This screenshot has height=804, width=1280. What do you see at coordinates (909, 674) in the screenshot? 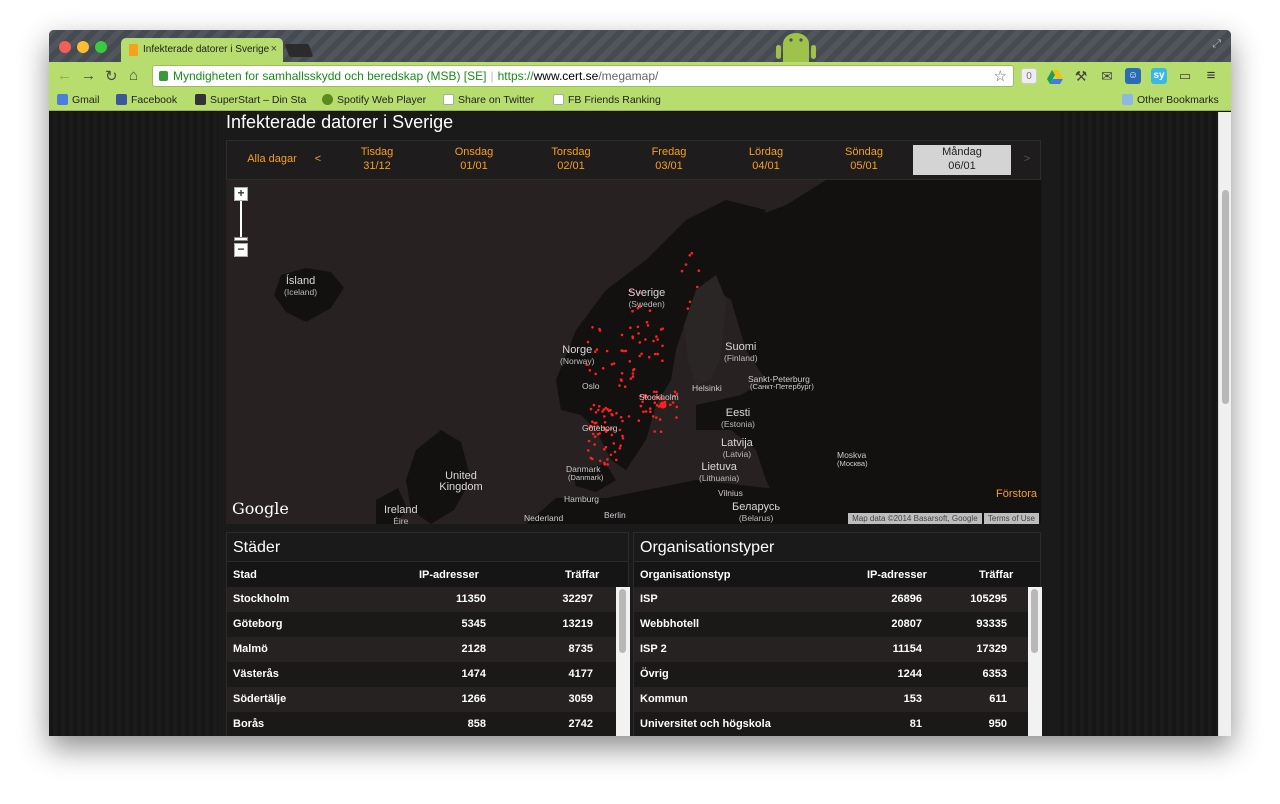
I see `cell-ip: 1244` at bounding box center [909, 674].